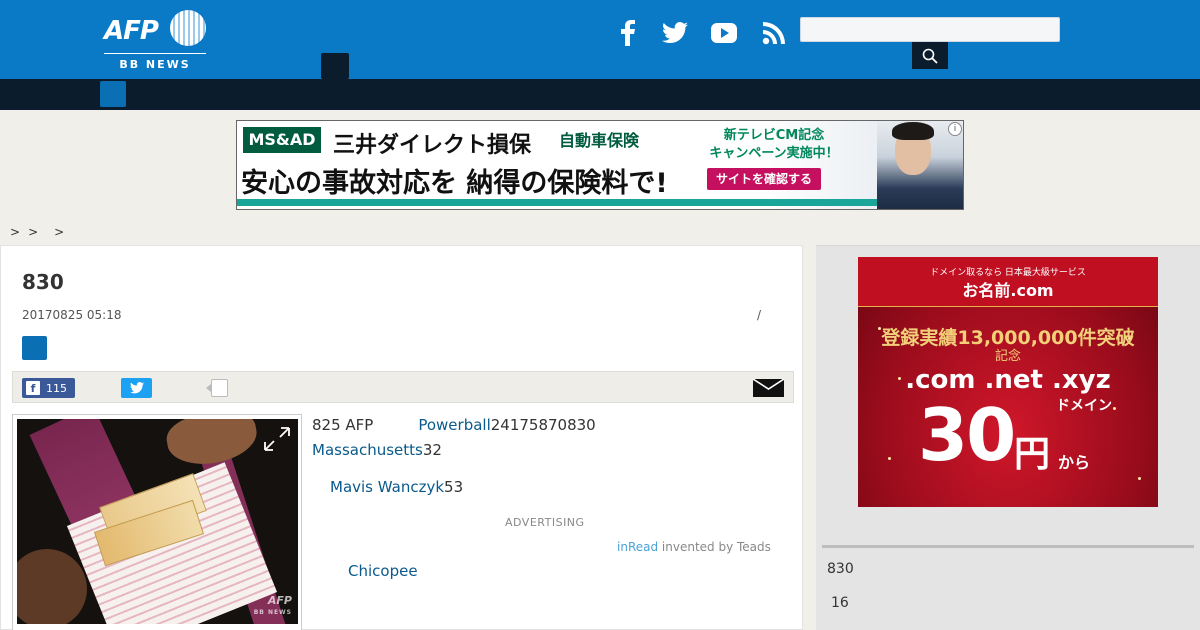  I want to click on logo-text: AFP, so click(131, 31).